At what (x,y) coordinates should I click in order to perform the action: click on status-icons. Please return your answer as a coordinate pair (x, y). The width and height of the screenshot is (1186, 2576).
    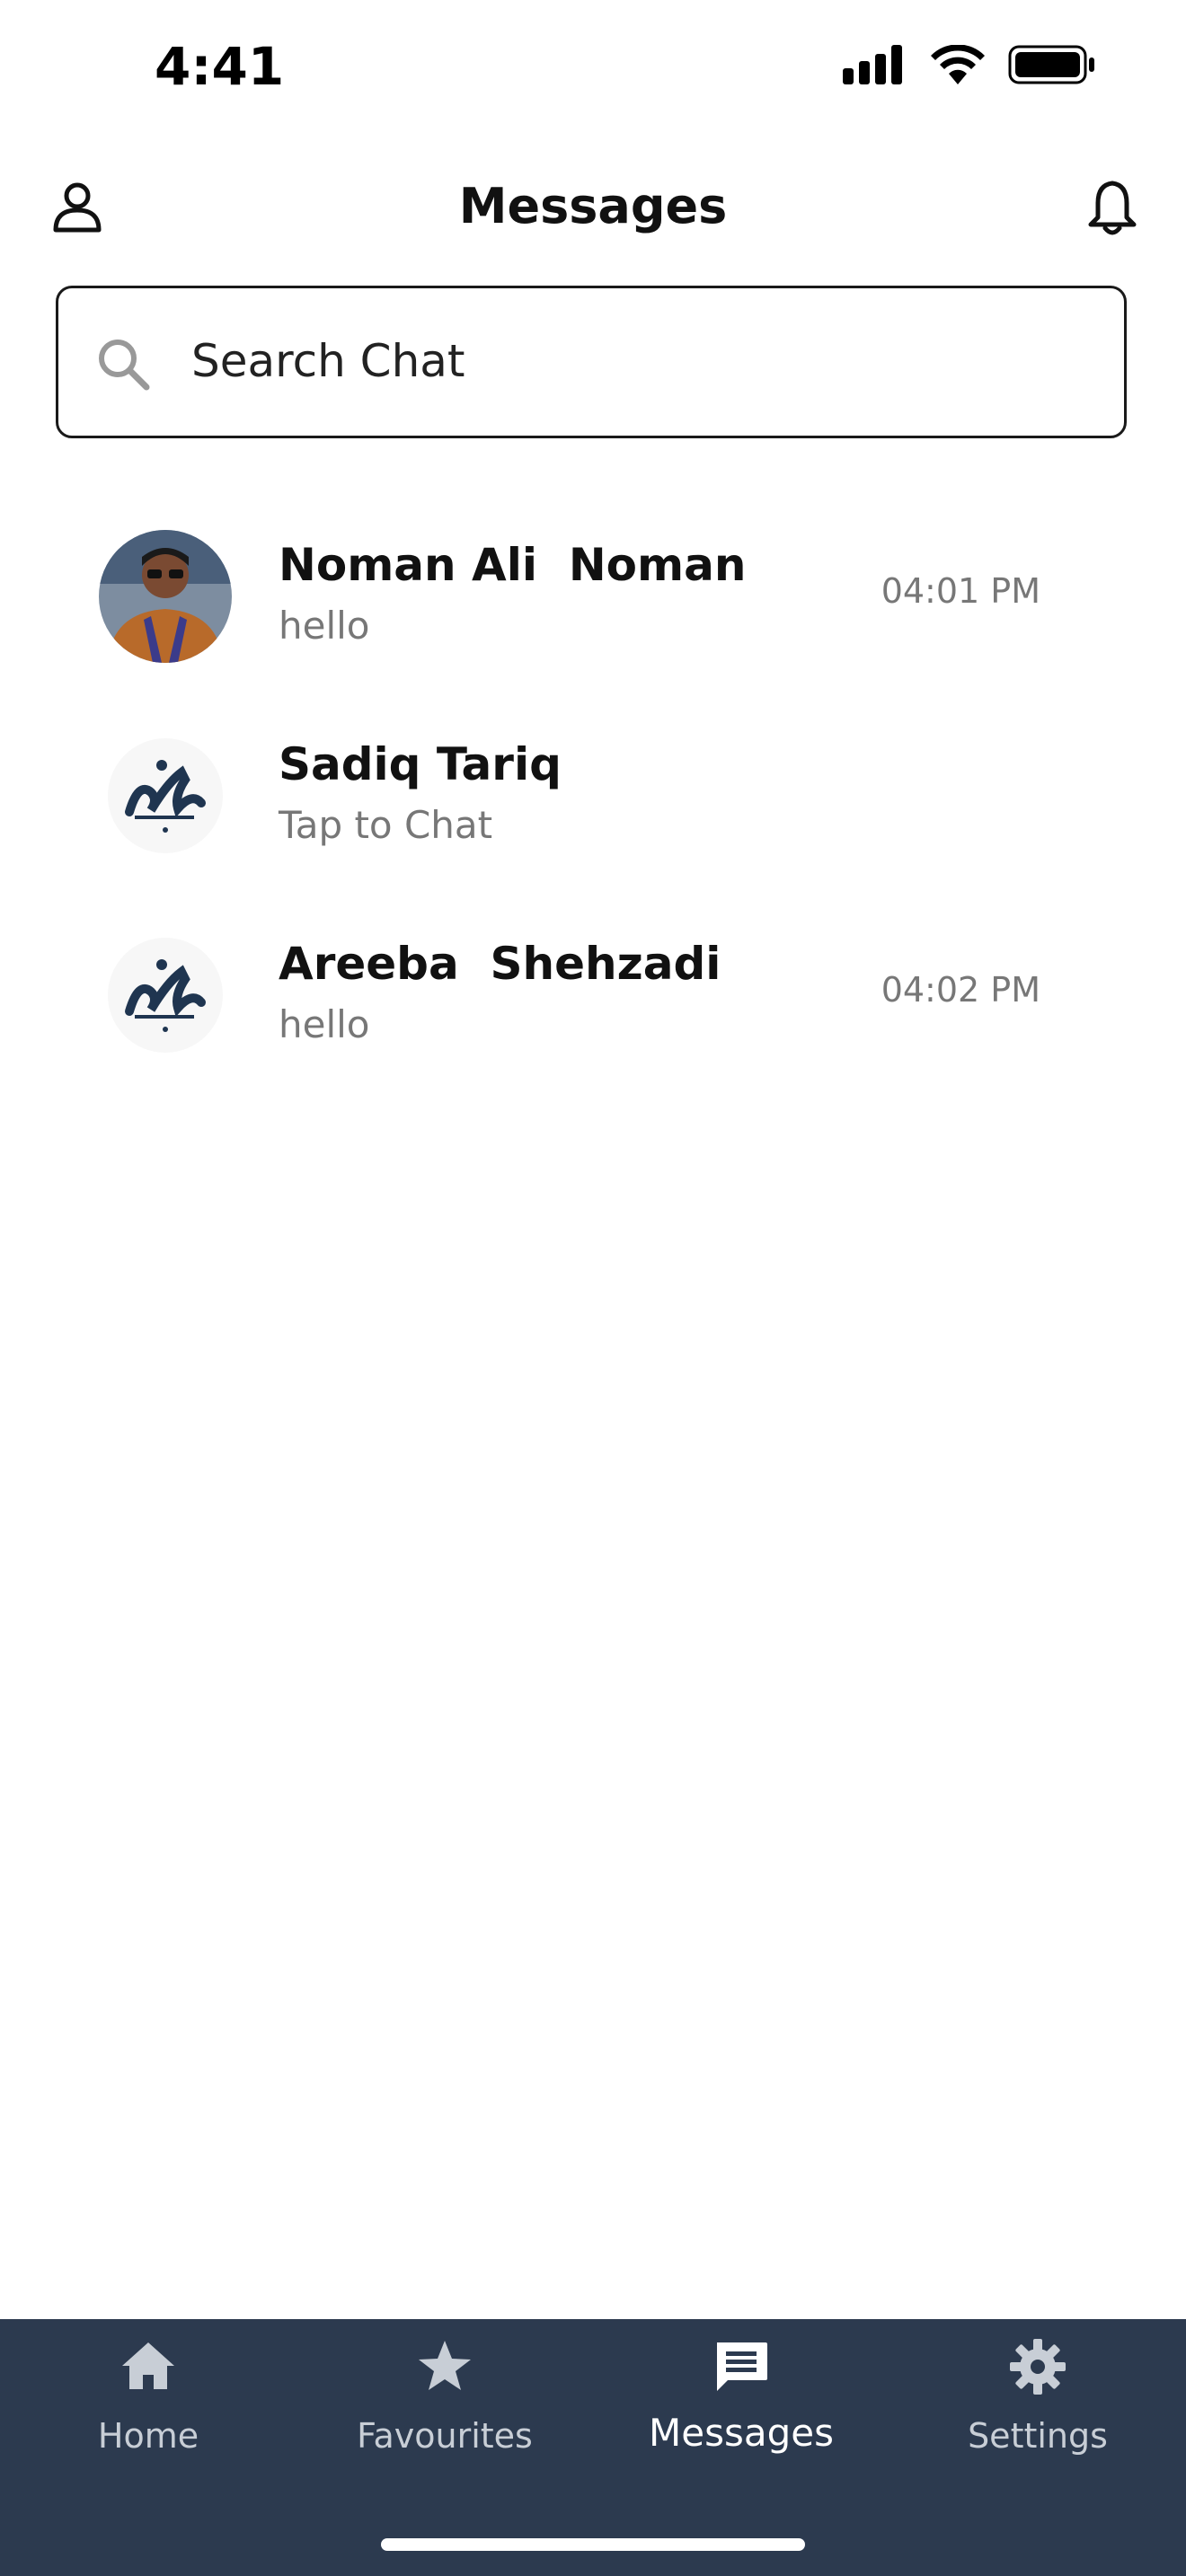
    Looking at the image, I should click on (970, 64).